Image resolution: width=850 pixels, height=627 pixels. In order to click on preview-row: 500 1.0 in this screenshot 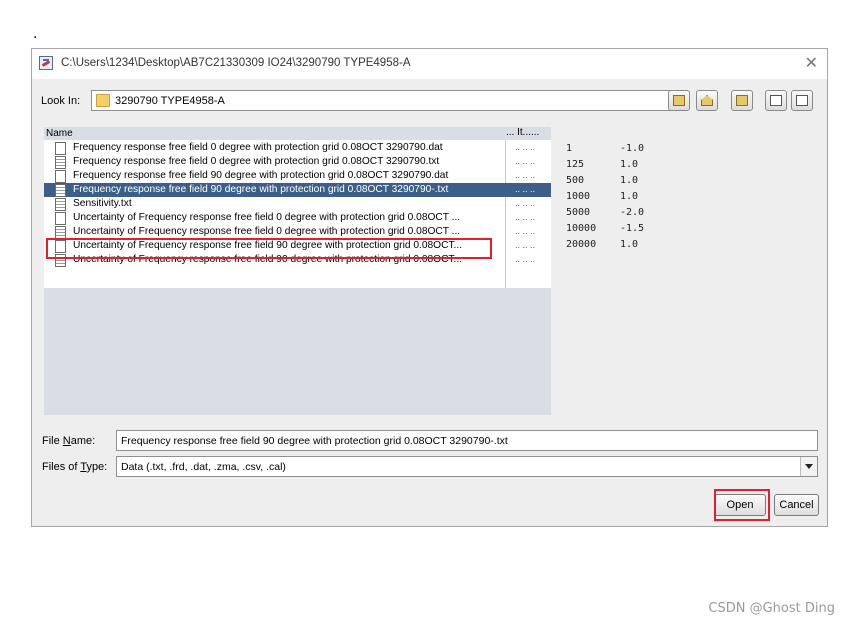, I will do `click(626, 181)`.